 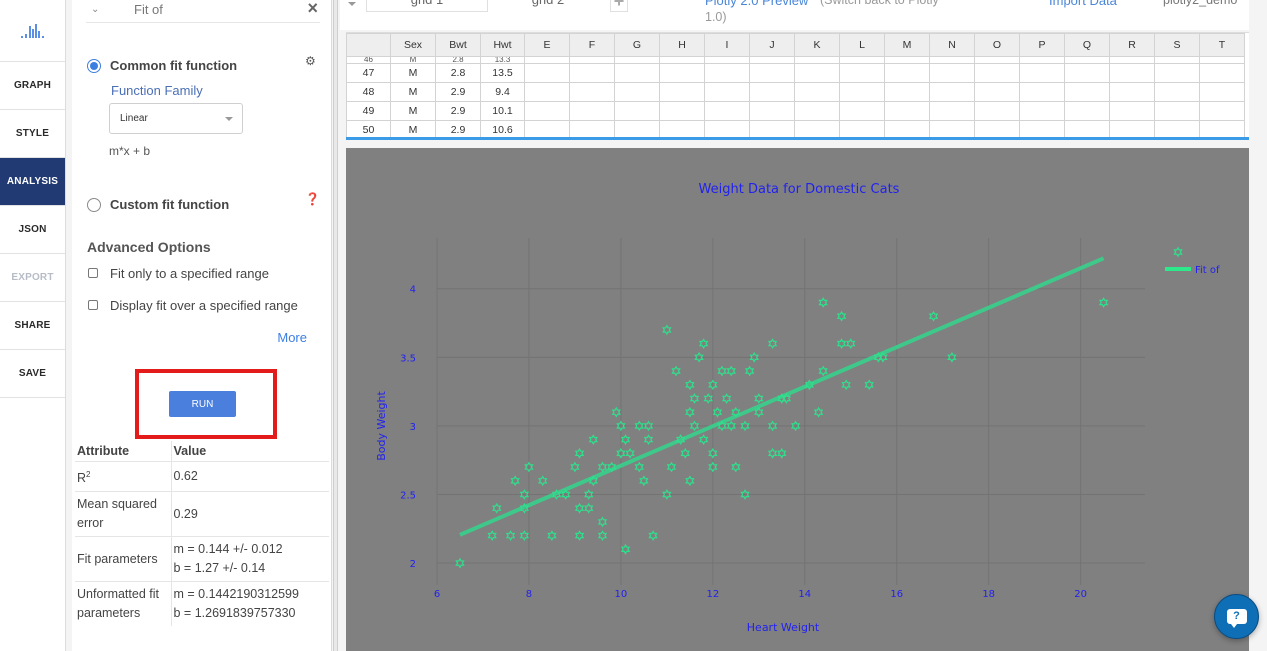 I want to click on plotly-2-preview-link: Plotly 2.0 Preview, so click(x=756, y=4).